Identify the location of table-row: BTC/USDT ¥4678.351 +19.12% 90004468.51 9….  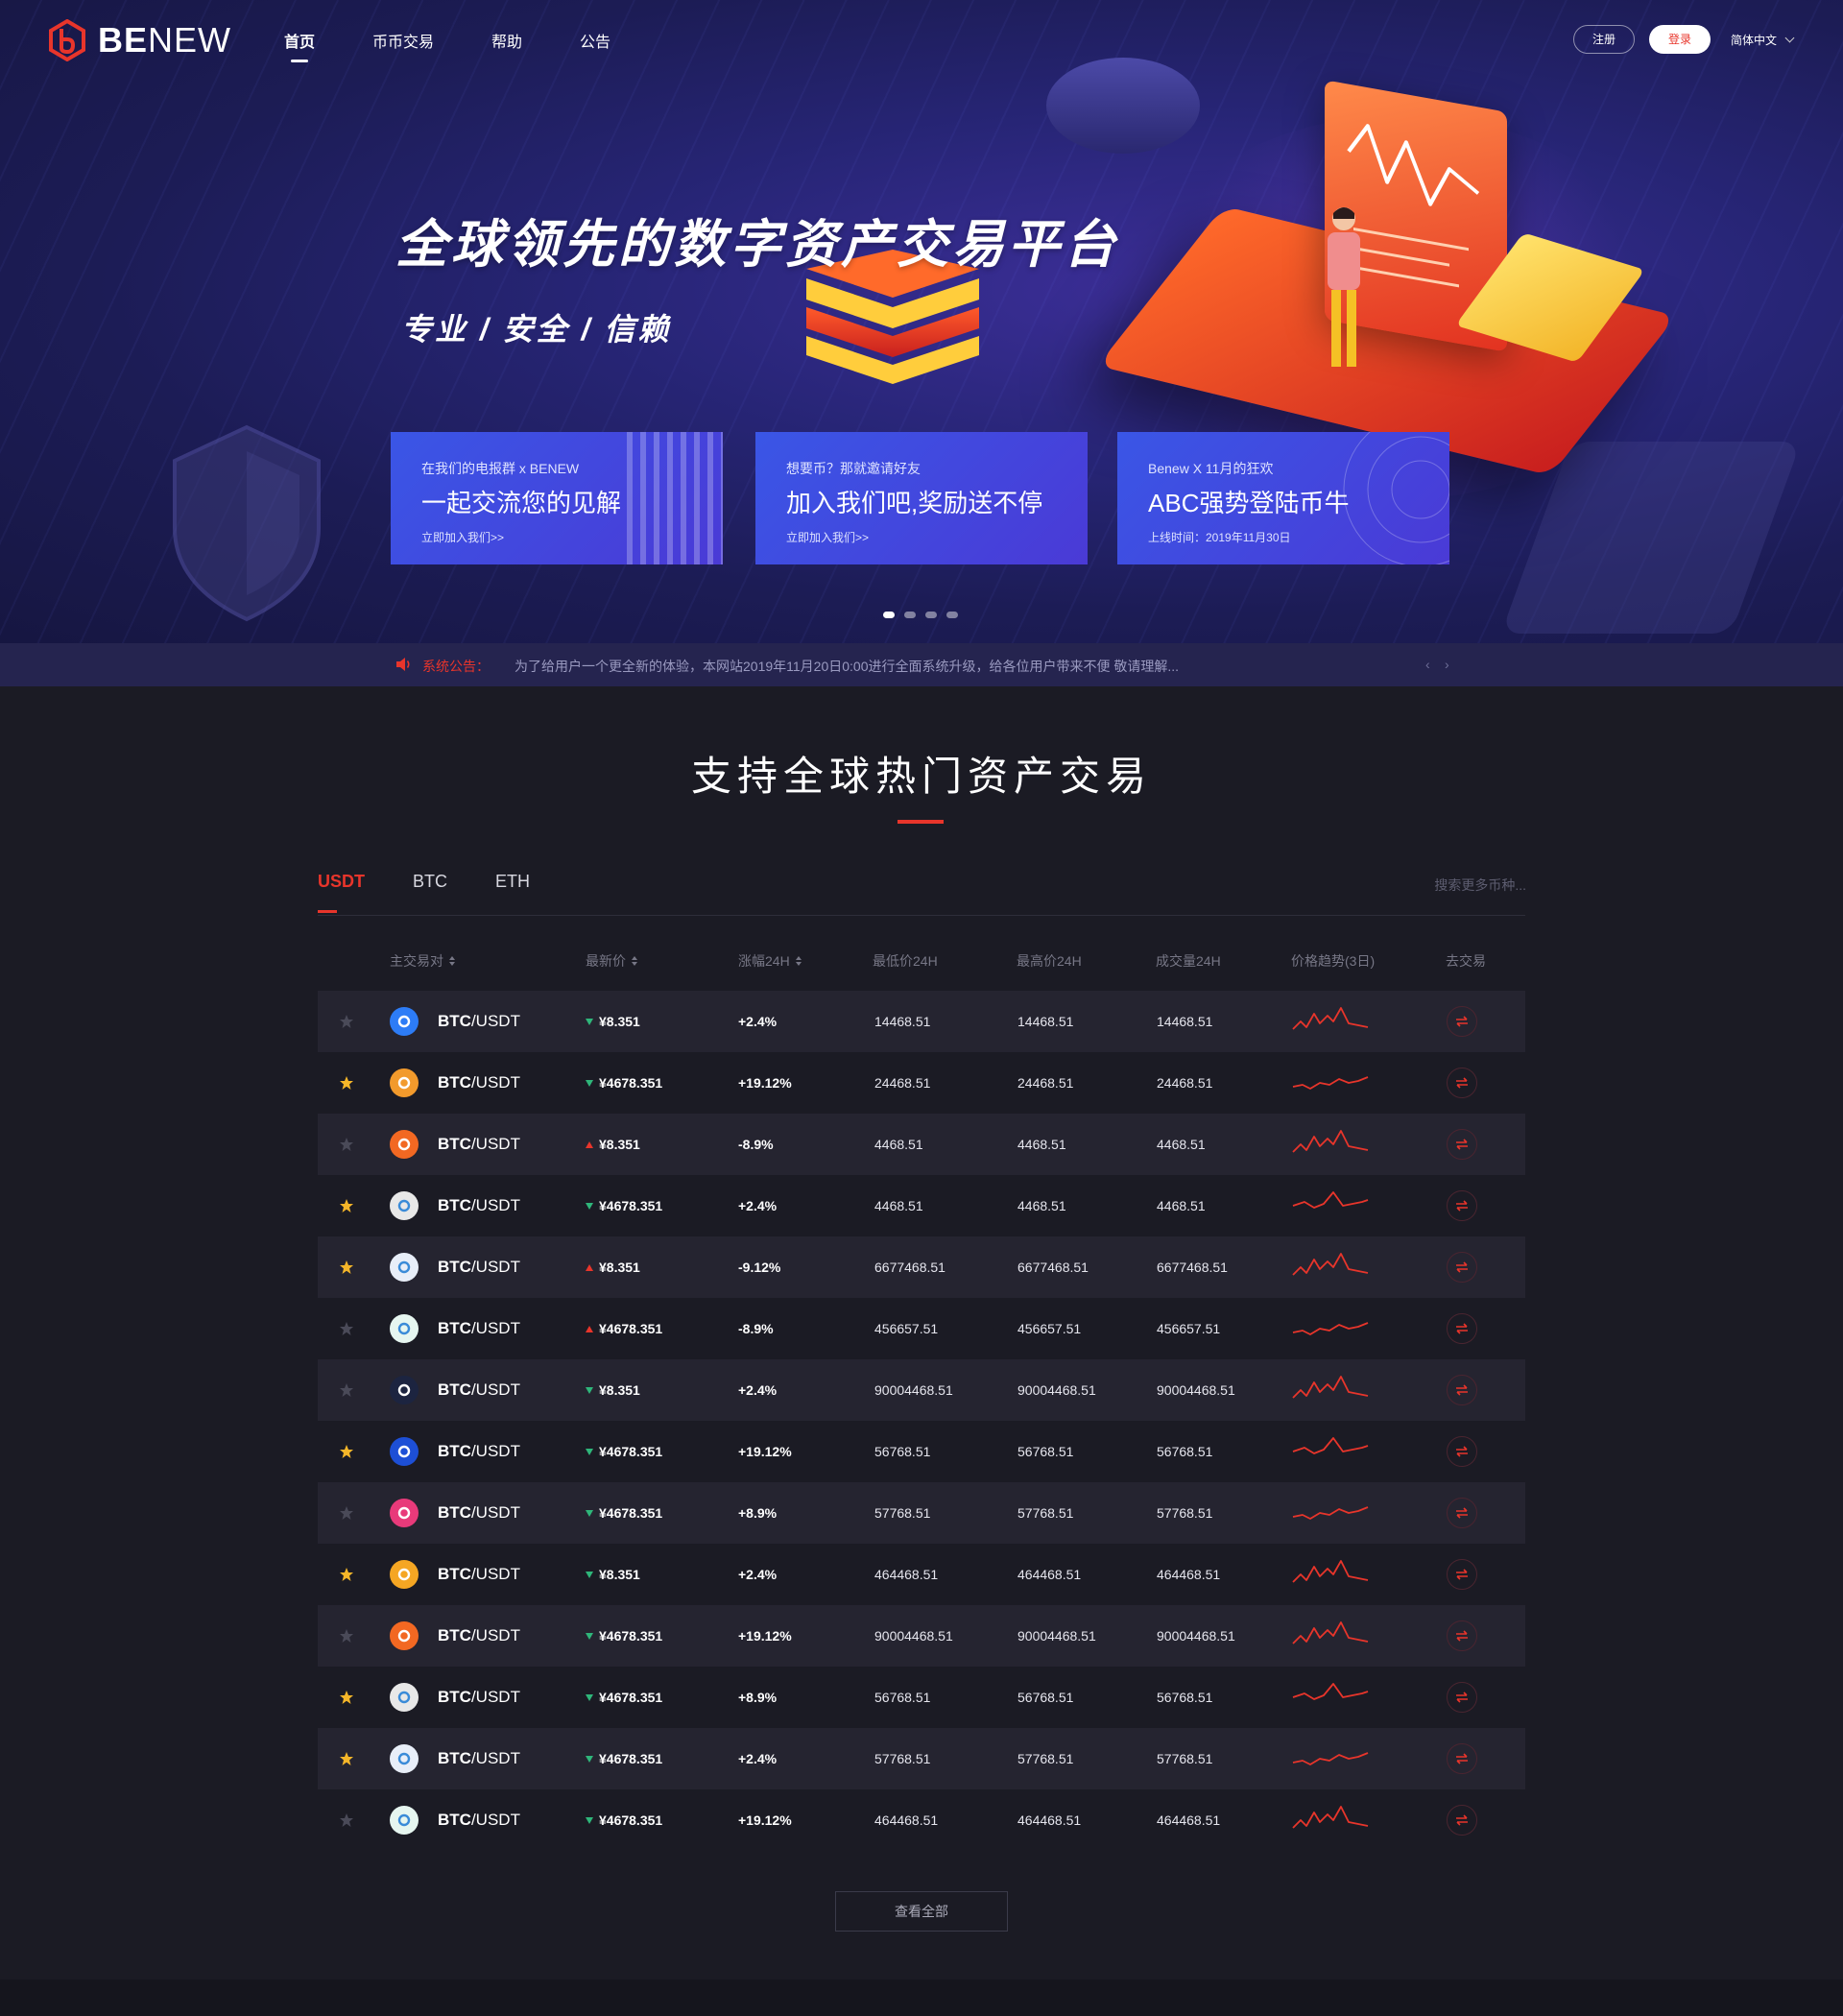
(921, 1636).